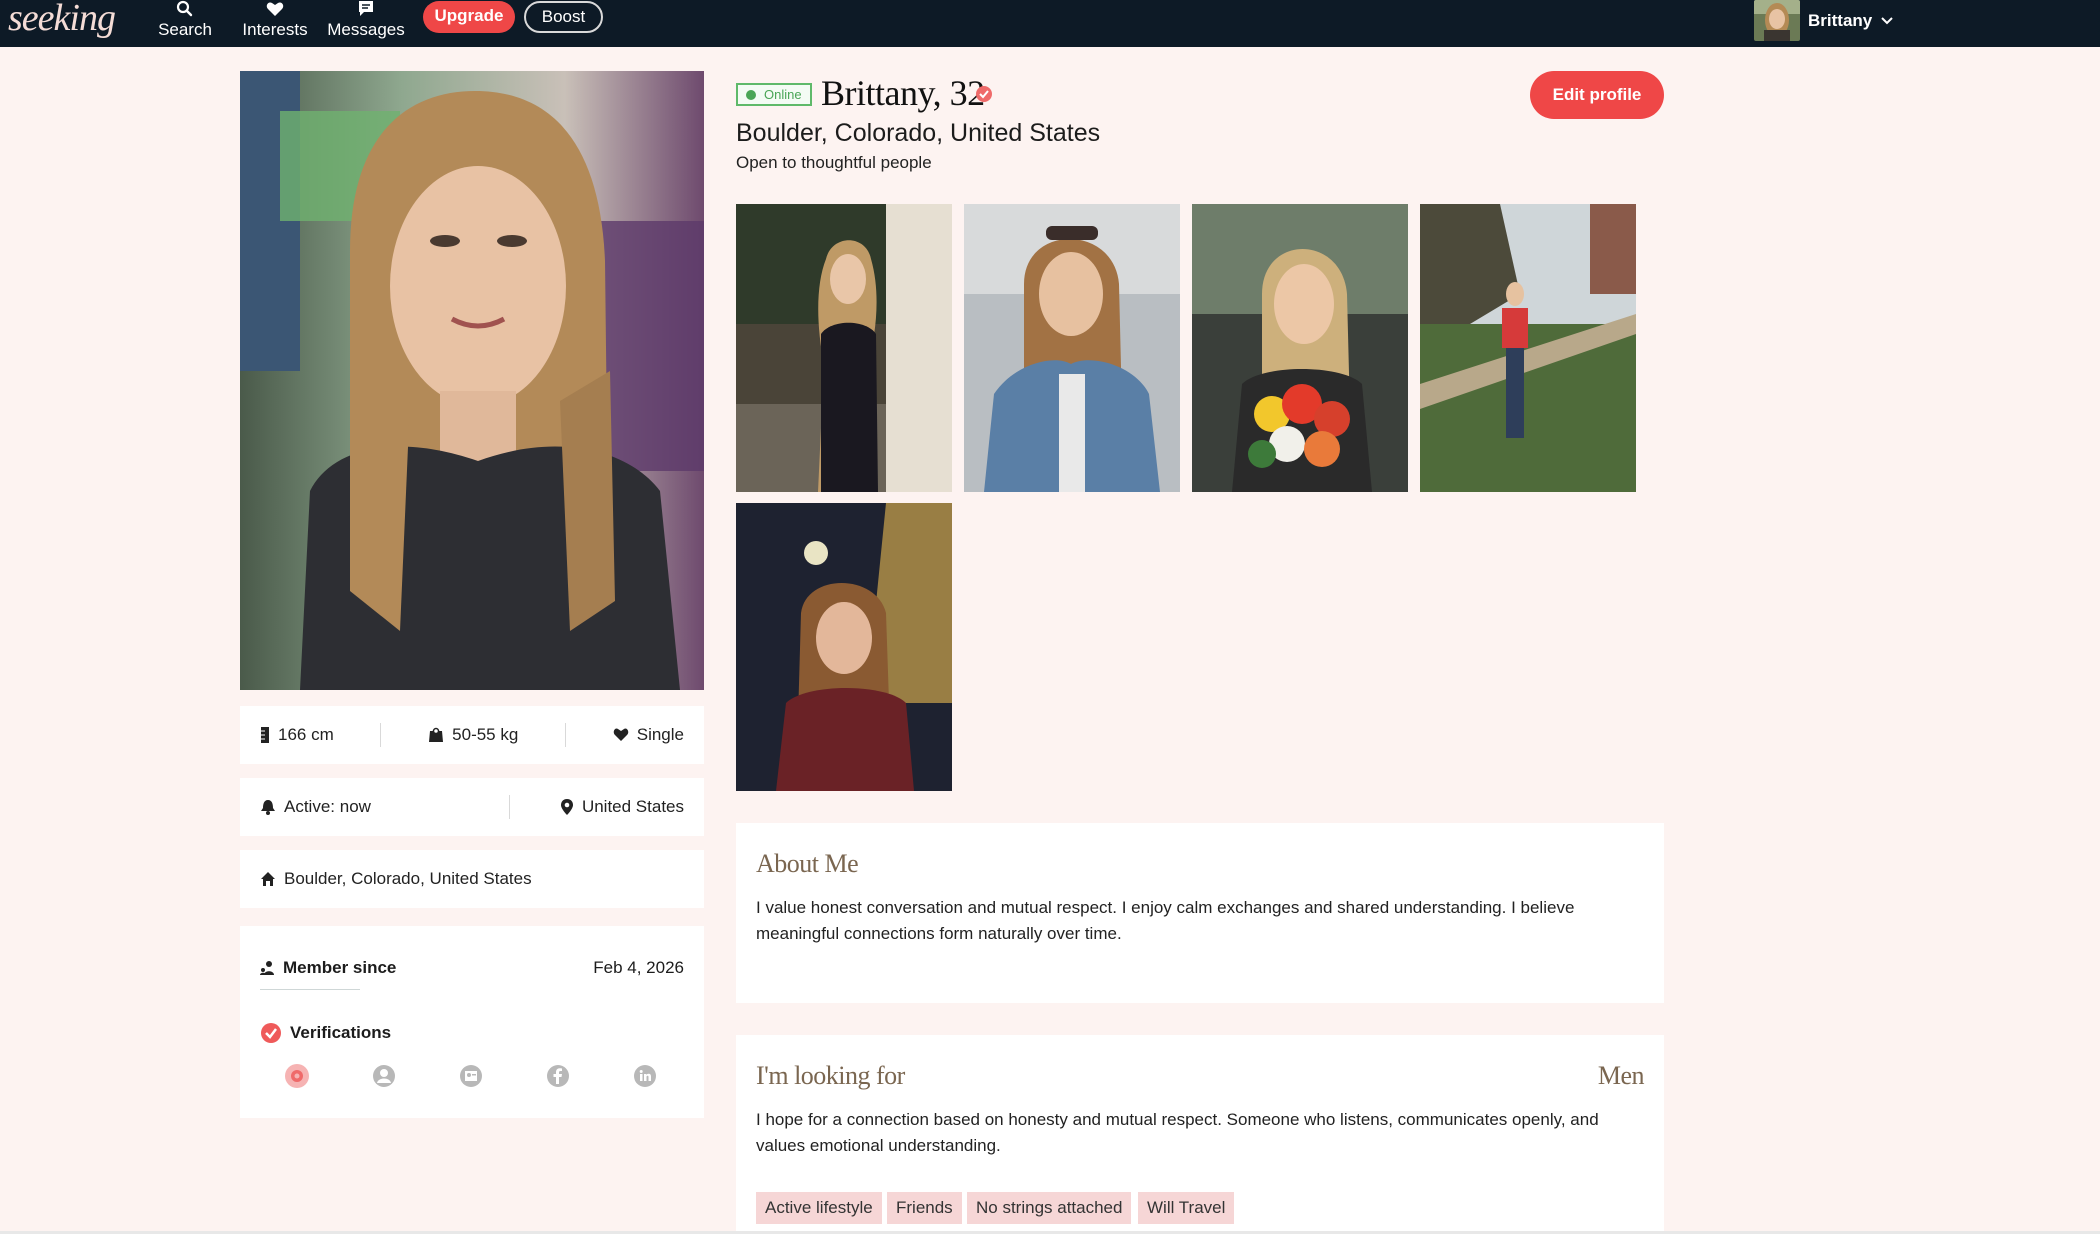 This screenshot has height=1234, width=2100. I want to click on active-stat: Active: now, so click(360, 807).